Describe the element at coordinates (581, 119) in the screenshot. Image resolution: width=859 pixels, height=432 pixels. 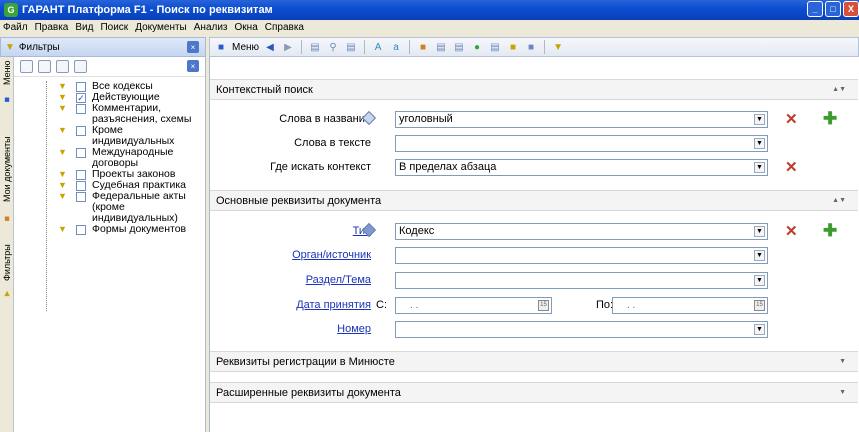
I see `title-words-input: уголовный ▼` at that location.